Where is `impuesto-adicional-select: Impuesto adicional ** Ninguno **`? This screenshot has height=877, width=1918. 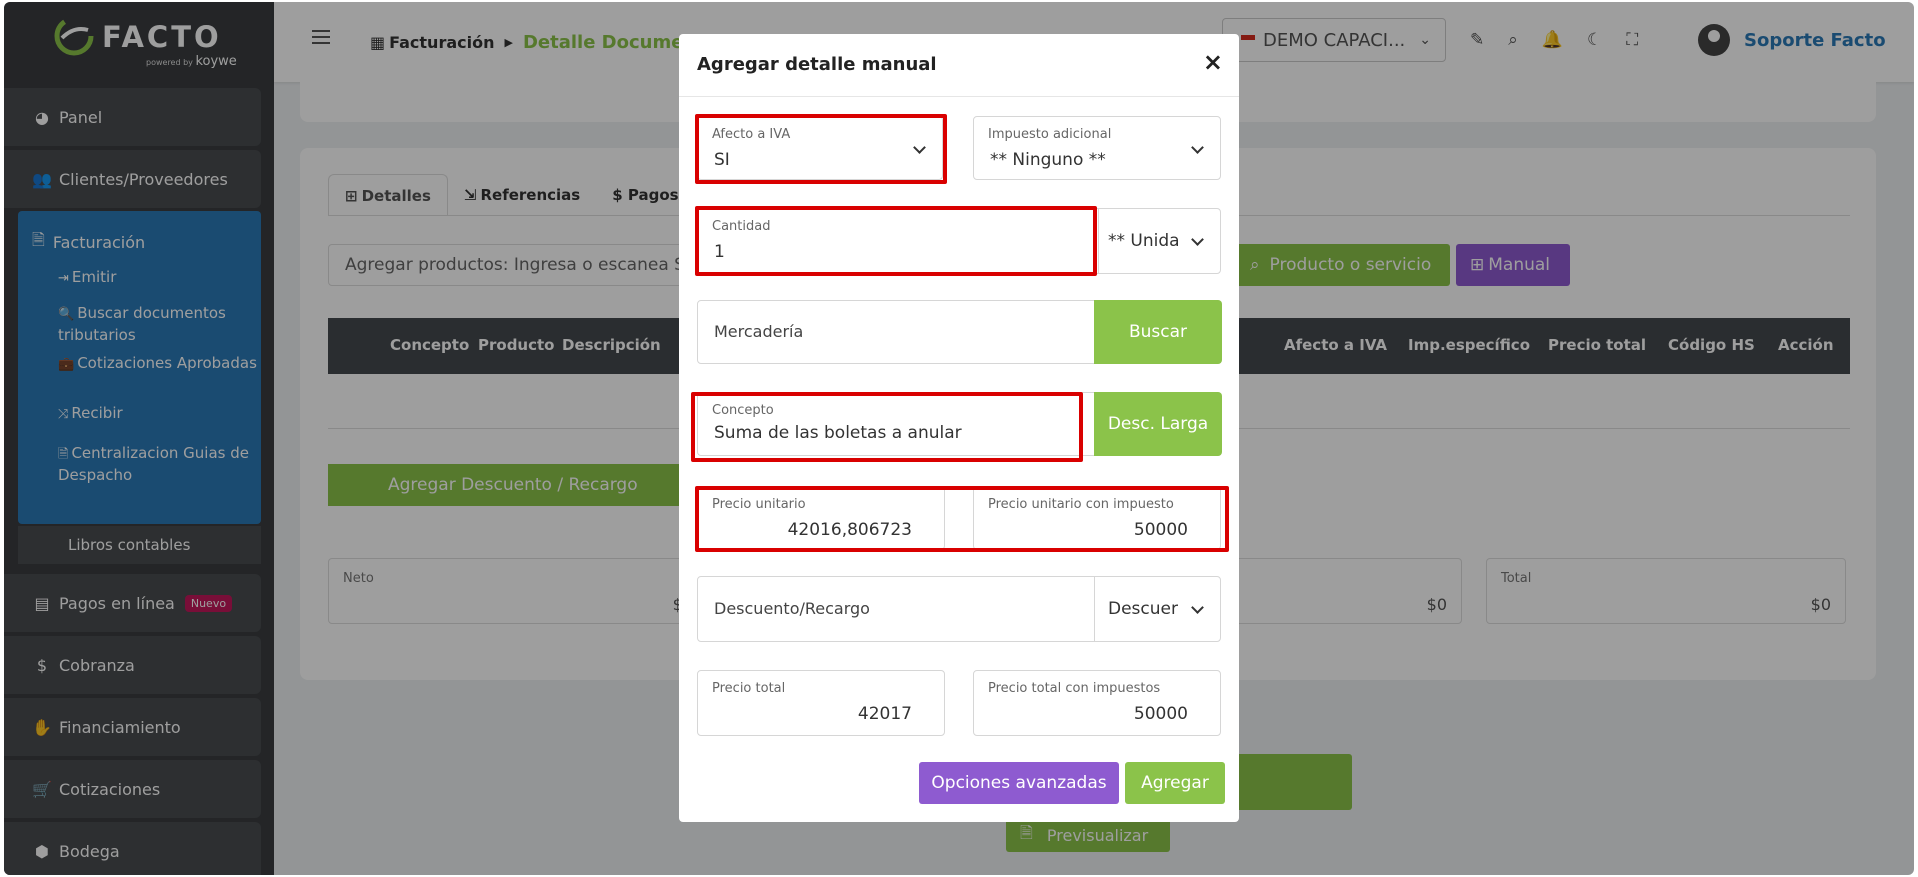
impuesto-adicional-select: Impuesto adicional ** Ninguno ** is located at coordinates (1097, 148).